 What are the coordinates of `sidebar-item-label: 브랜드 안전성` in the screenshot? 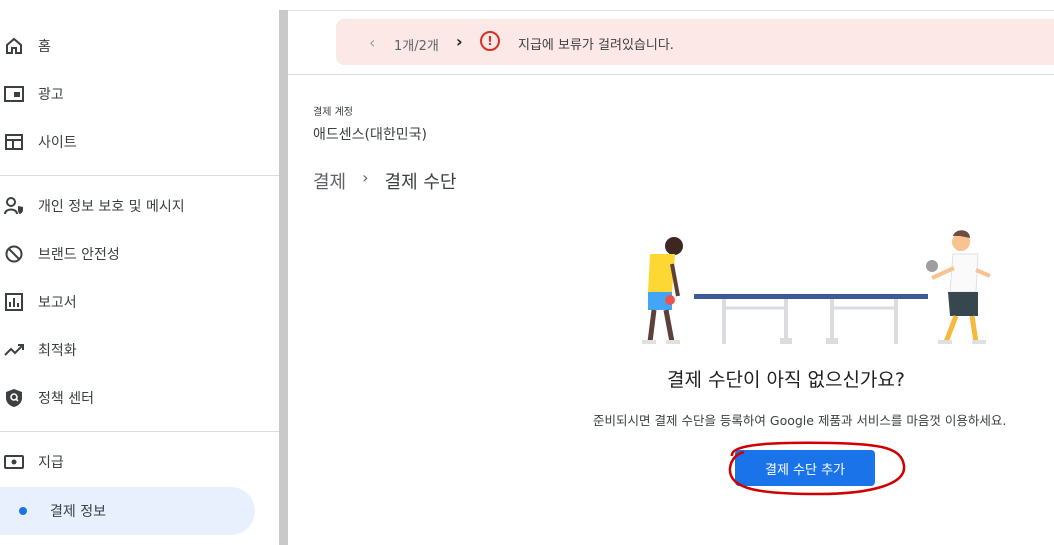 It's located at (79, 255).